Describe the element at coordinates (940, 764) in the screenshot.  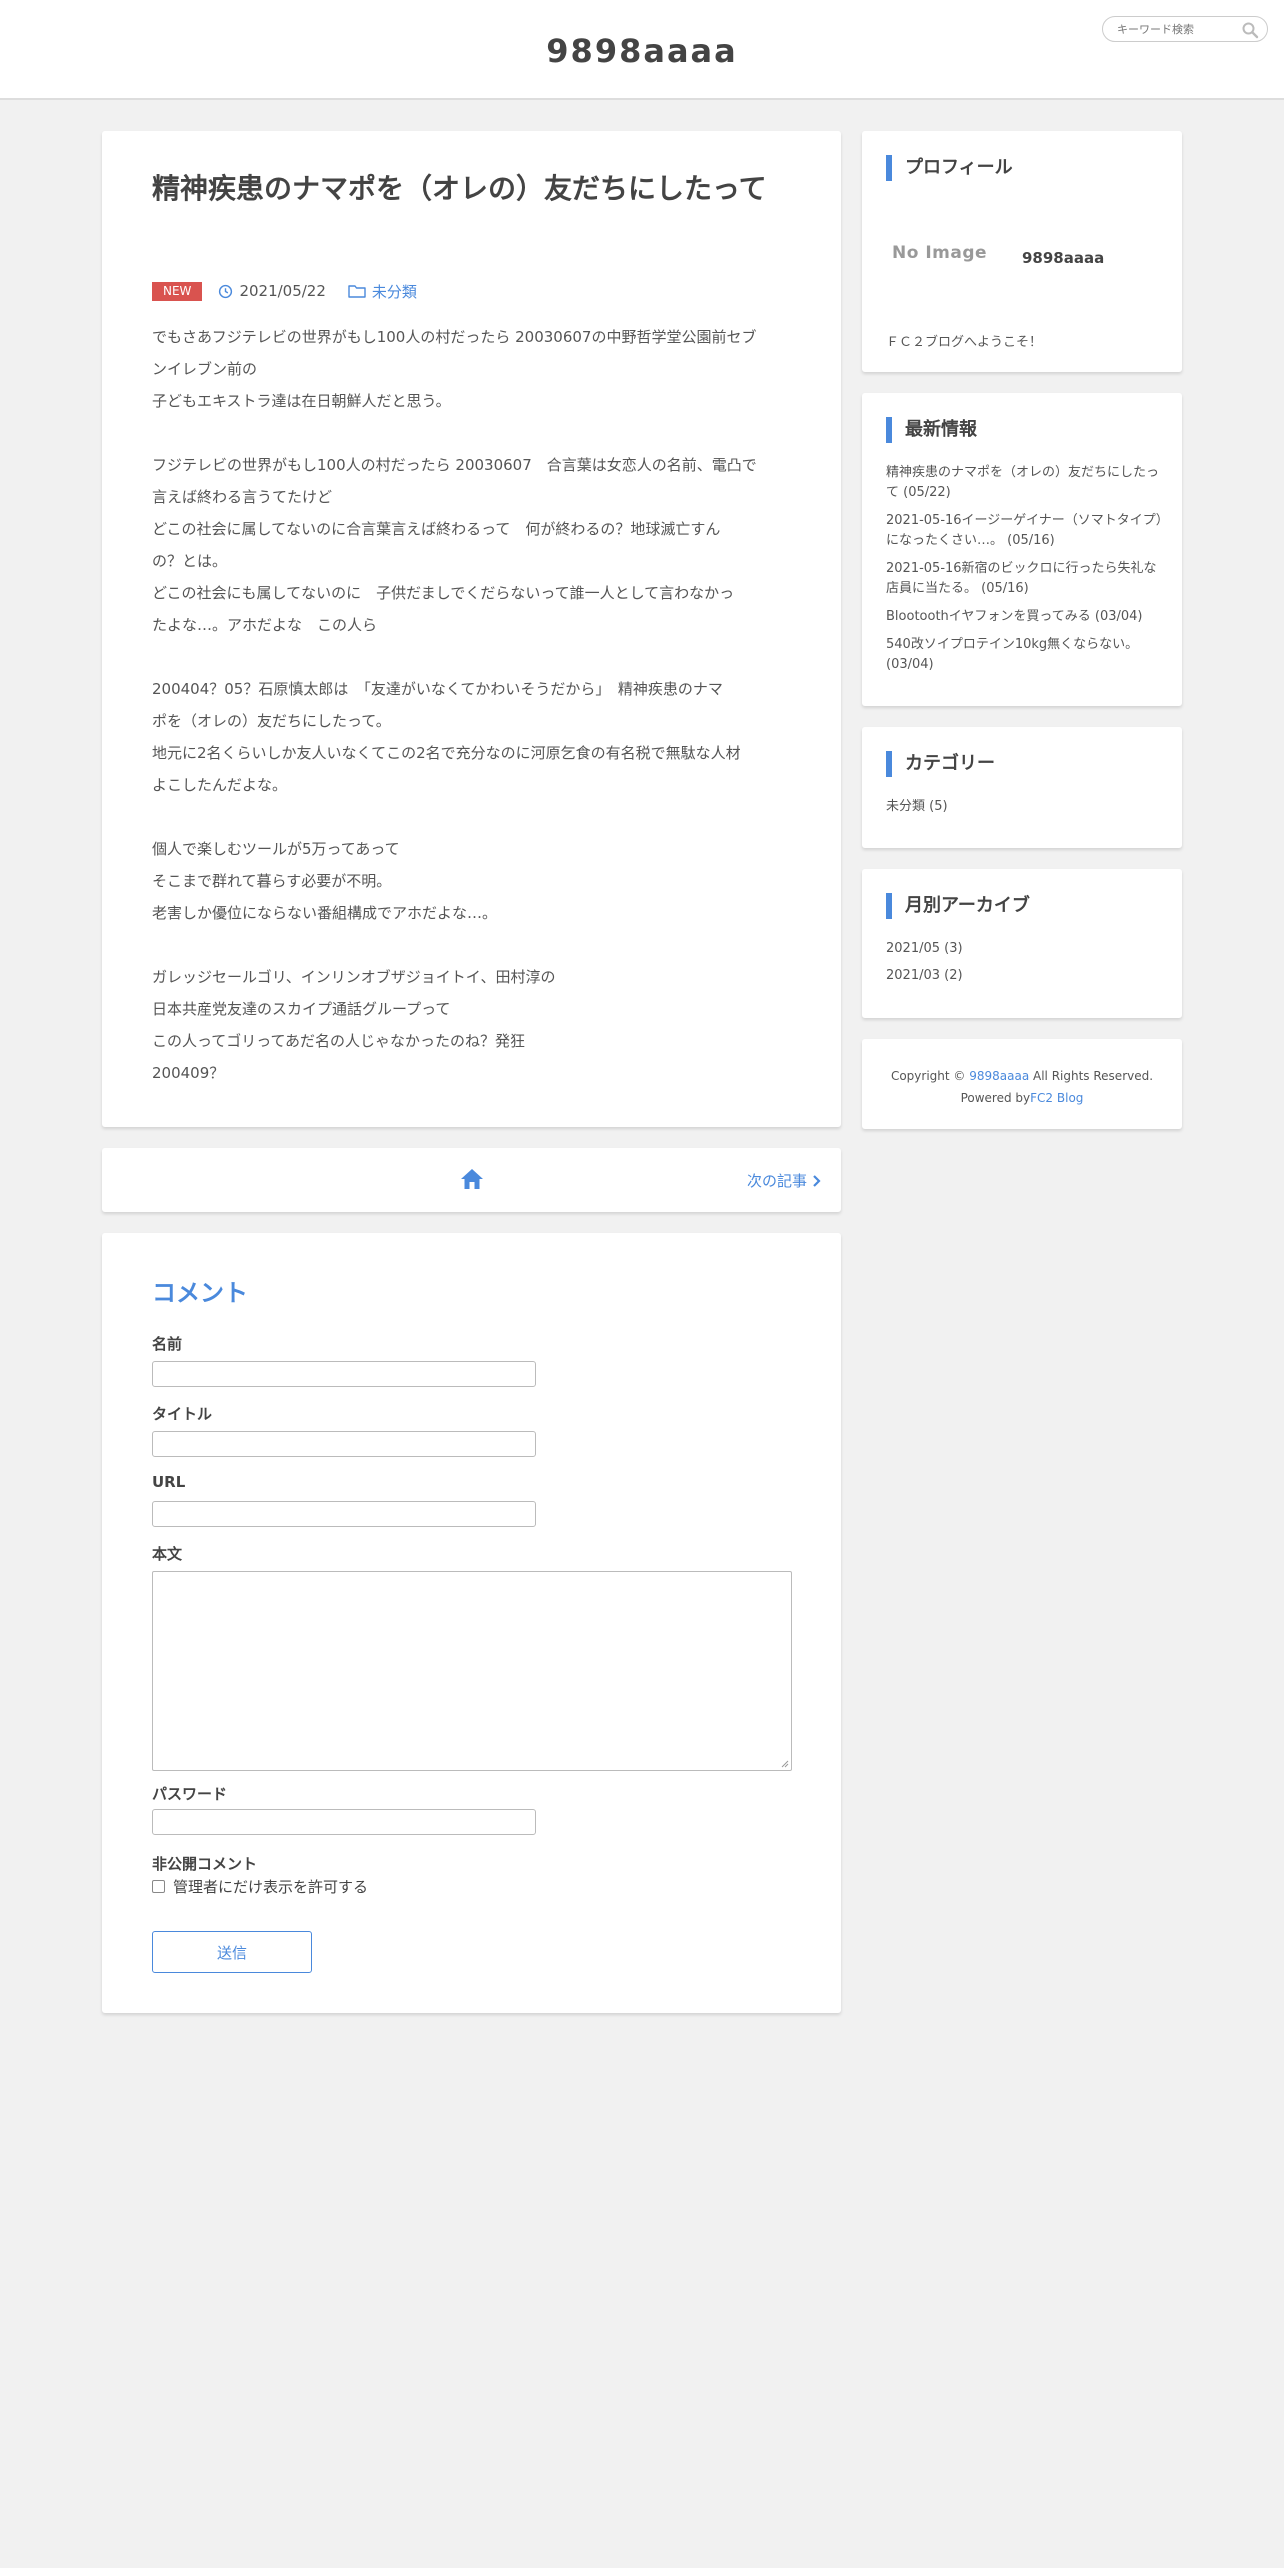
I see `categories-heading: カテゴリー` at that location.